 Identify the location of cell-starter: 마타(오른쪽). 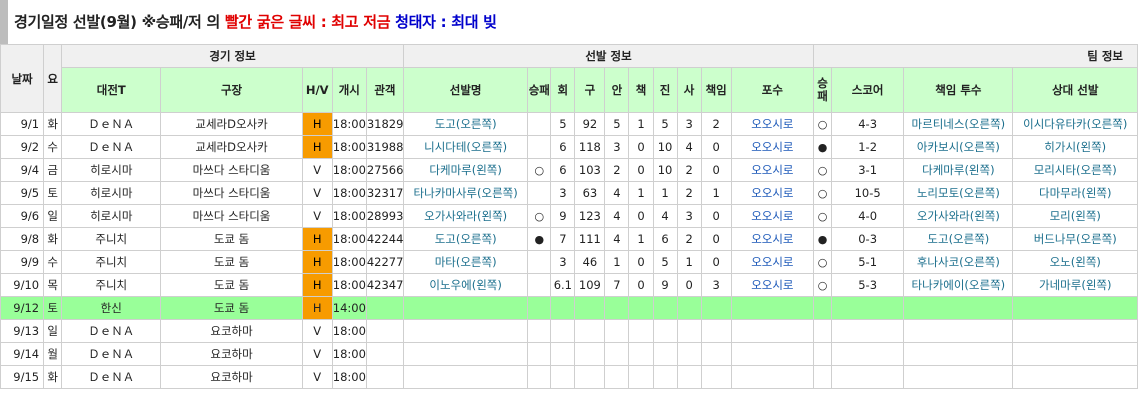
(465, 262).